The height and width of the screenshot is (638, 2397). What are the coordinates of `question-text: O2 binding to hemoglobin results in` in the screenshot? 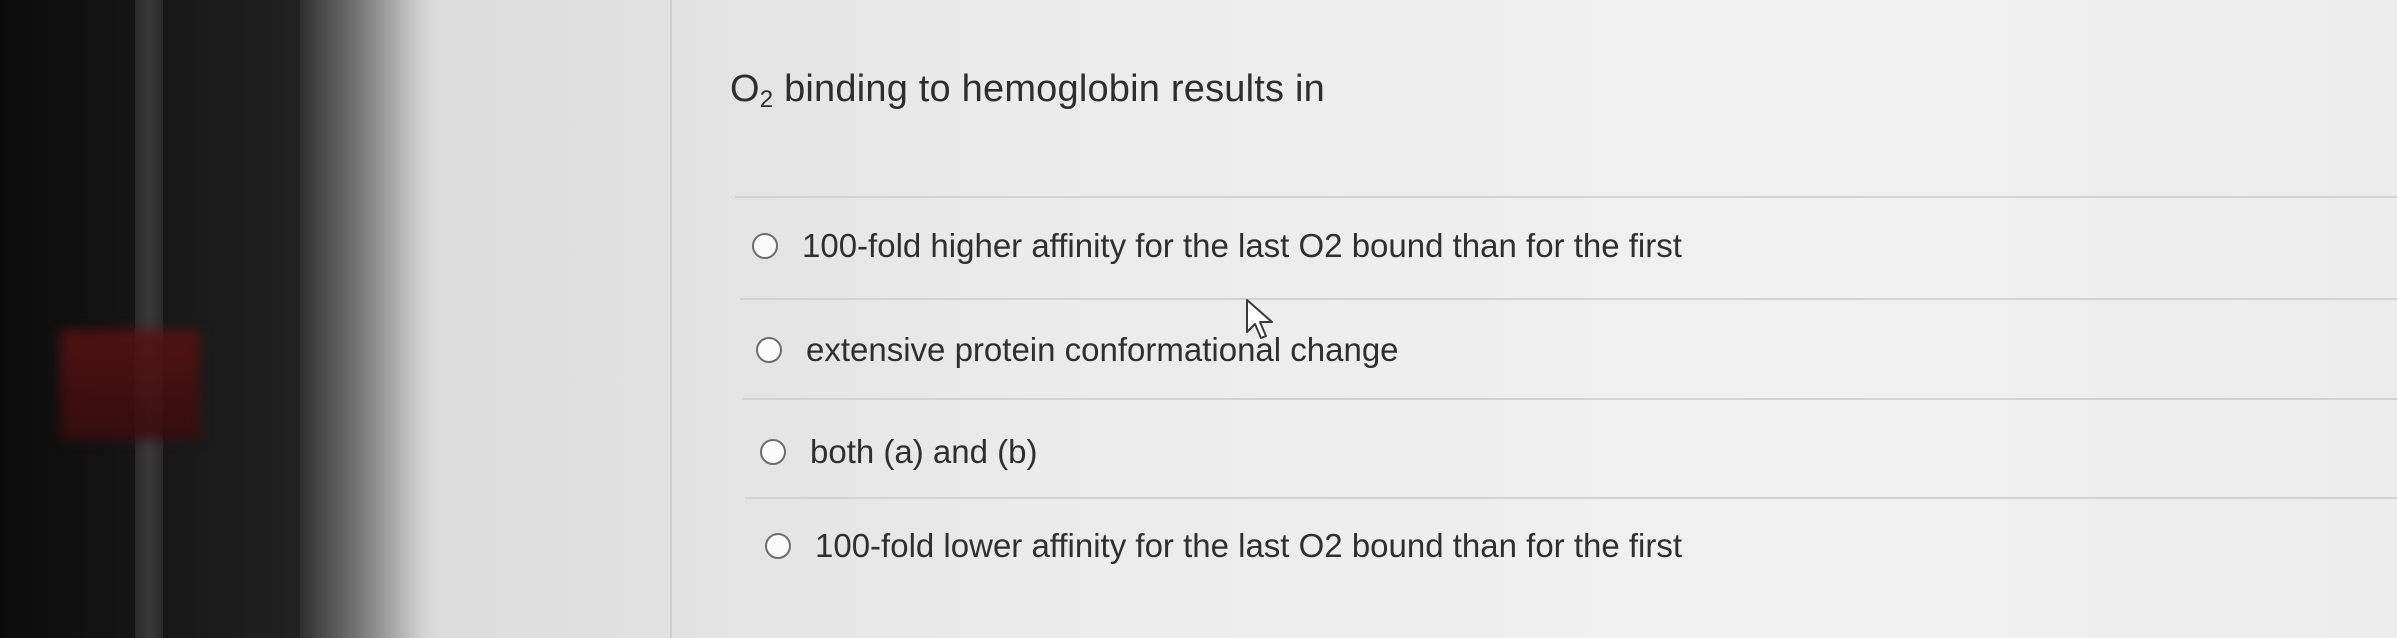 It's located at (1027, 91).